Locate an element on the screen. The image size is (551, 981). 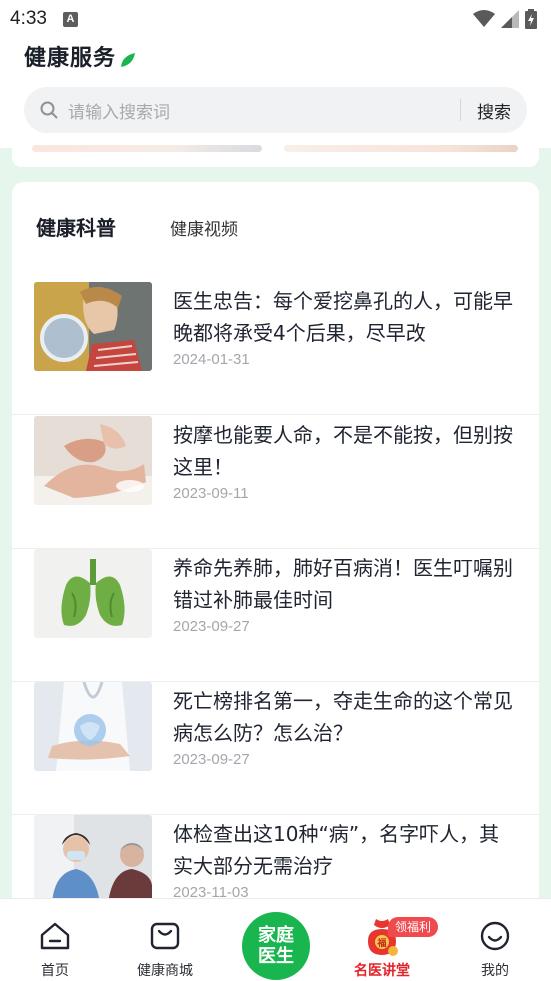
nav-health-mall: 健康商城 is located at coordinates (165, 940).